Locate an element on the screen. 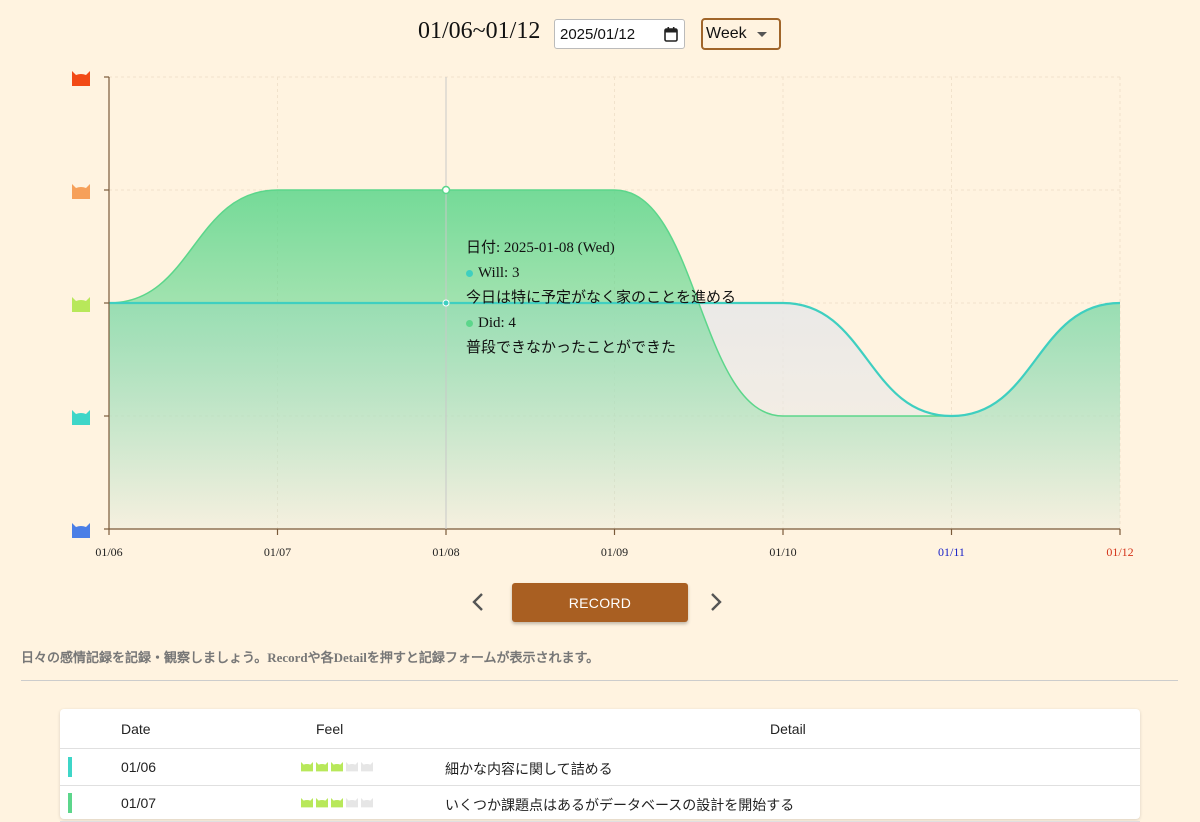 The height and width of the screenshot is (822, 1200). cat-teal-icon is located at coordinates (81, 417).